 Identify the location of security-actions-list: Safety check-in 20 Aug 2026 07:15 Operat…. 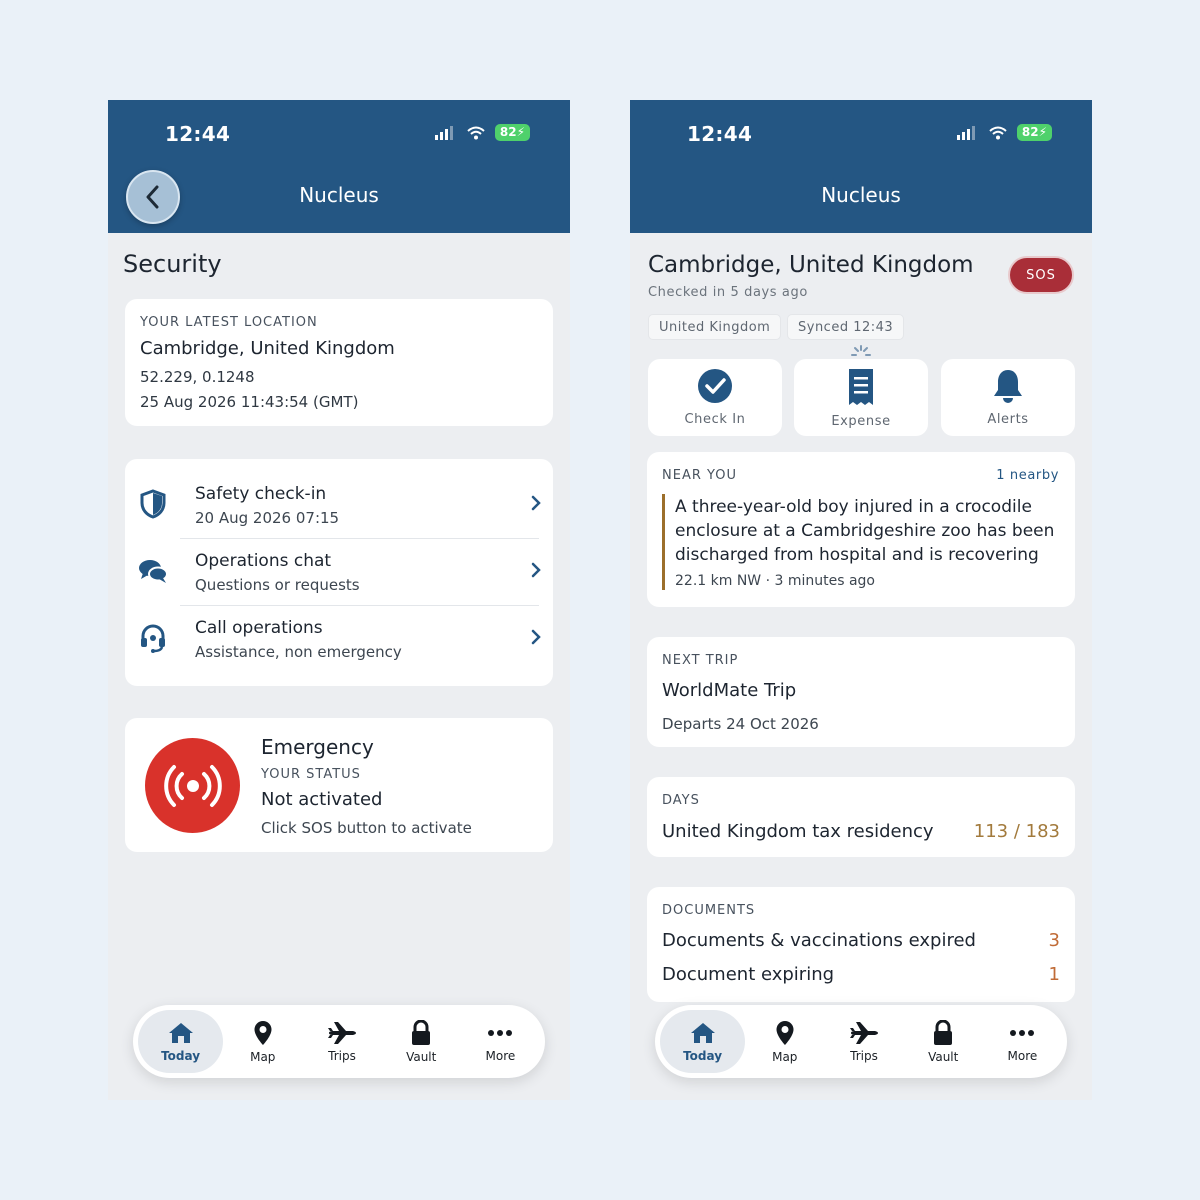
(339, 572).